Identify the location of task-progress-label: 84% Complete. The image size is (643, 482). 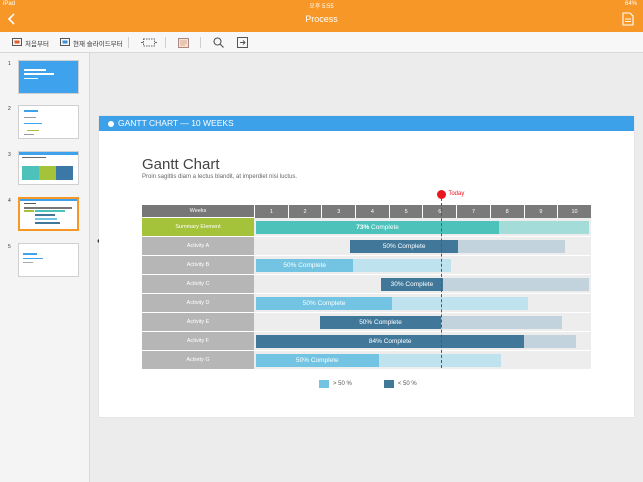
(390, 341).